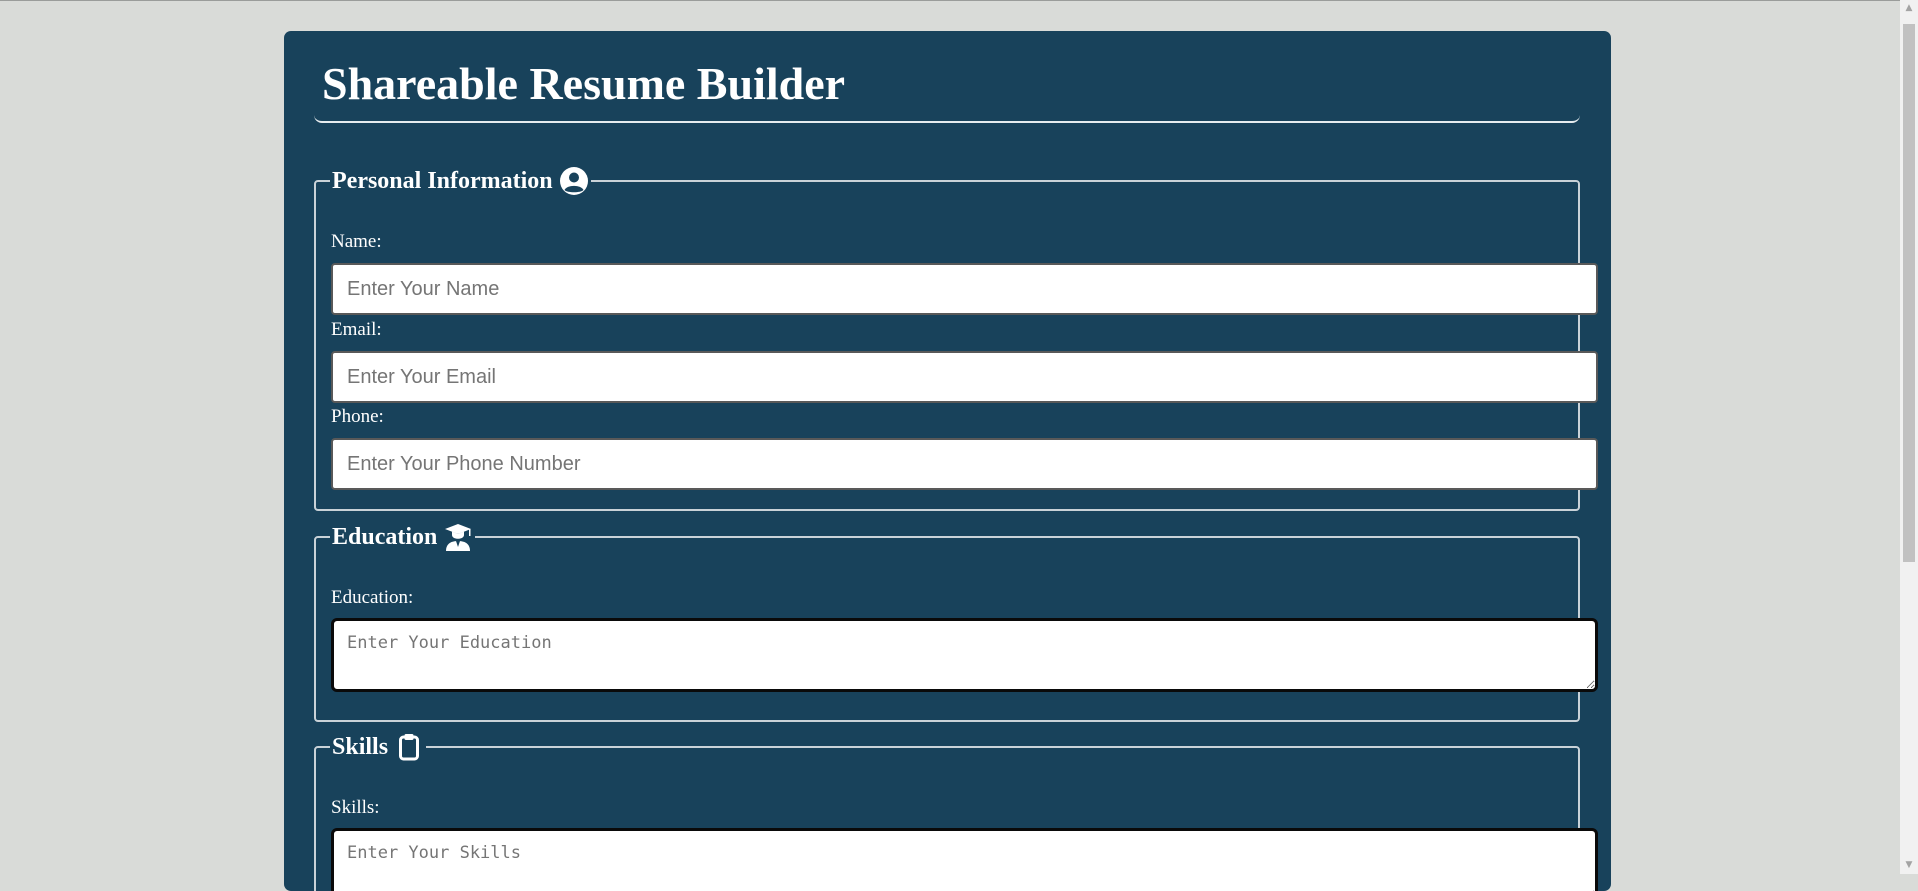 The height and width of the screenshot is (891, 1918). What do you see at coordinates (1909, 293) in the screenshot?
I see `scrollbar-thumb` at bounding box center [1909, 293].